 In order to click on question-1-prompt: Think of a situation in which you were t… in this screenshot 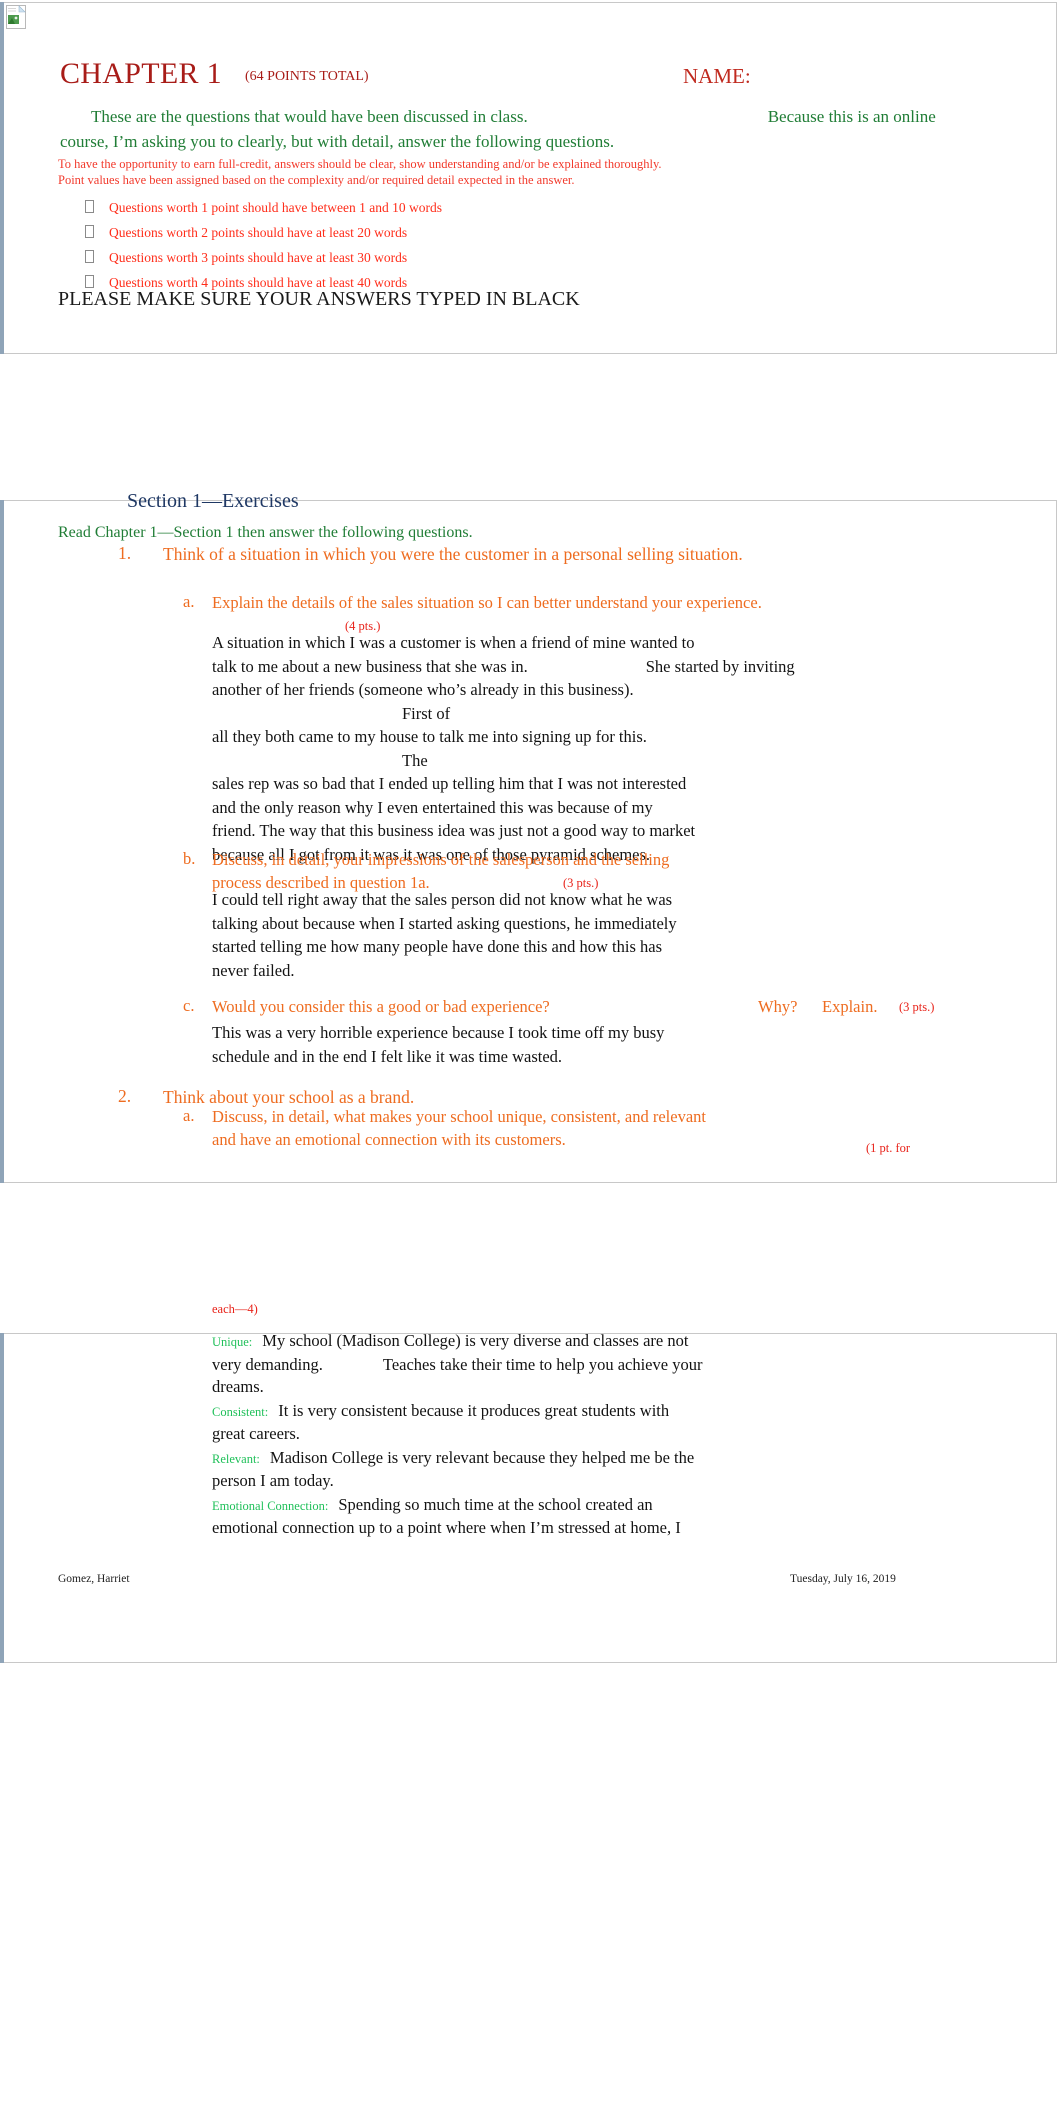, I will do `click(453, 554)`.